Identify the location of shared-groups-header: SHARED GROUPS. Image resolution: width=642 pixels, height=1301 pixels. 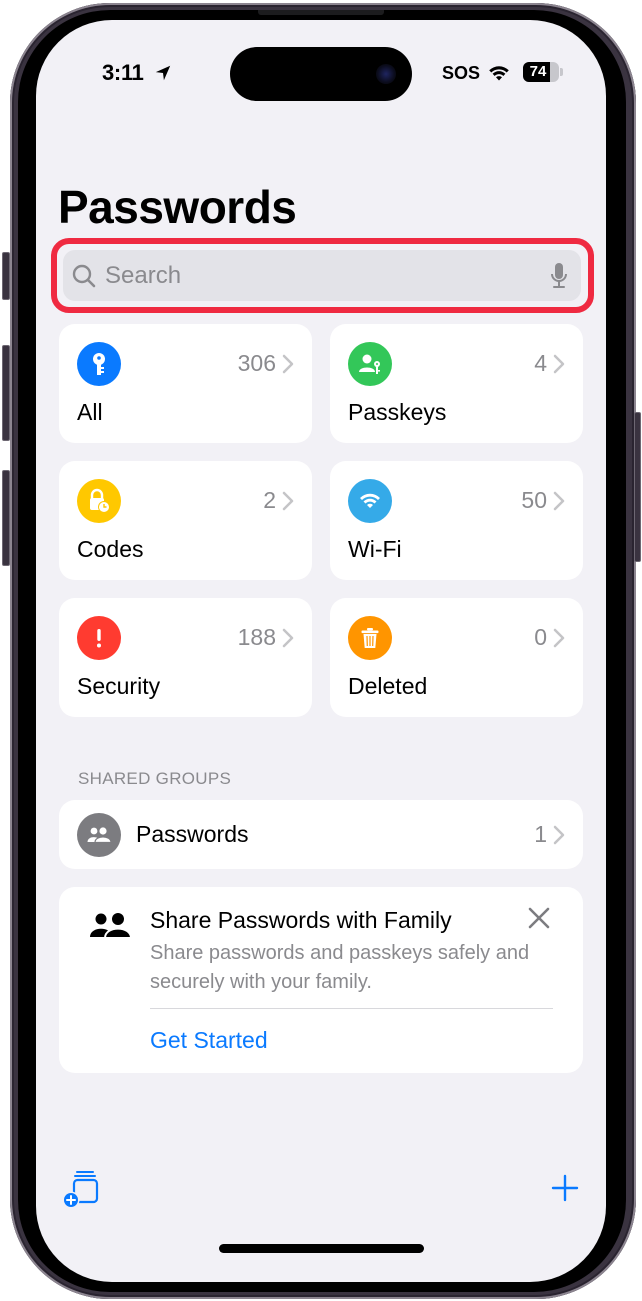
(155, 778).